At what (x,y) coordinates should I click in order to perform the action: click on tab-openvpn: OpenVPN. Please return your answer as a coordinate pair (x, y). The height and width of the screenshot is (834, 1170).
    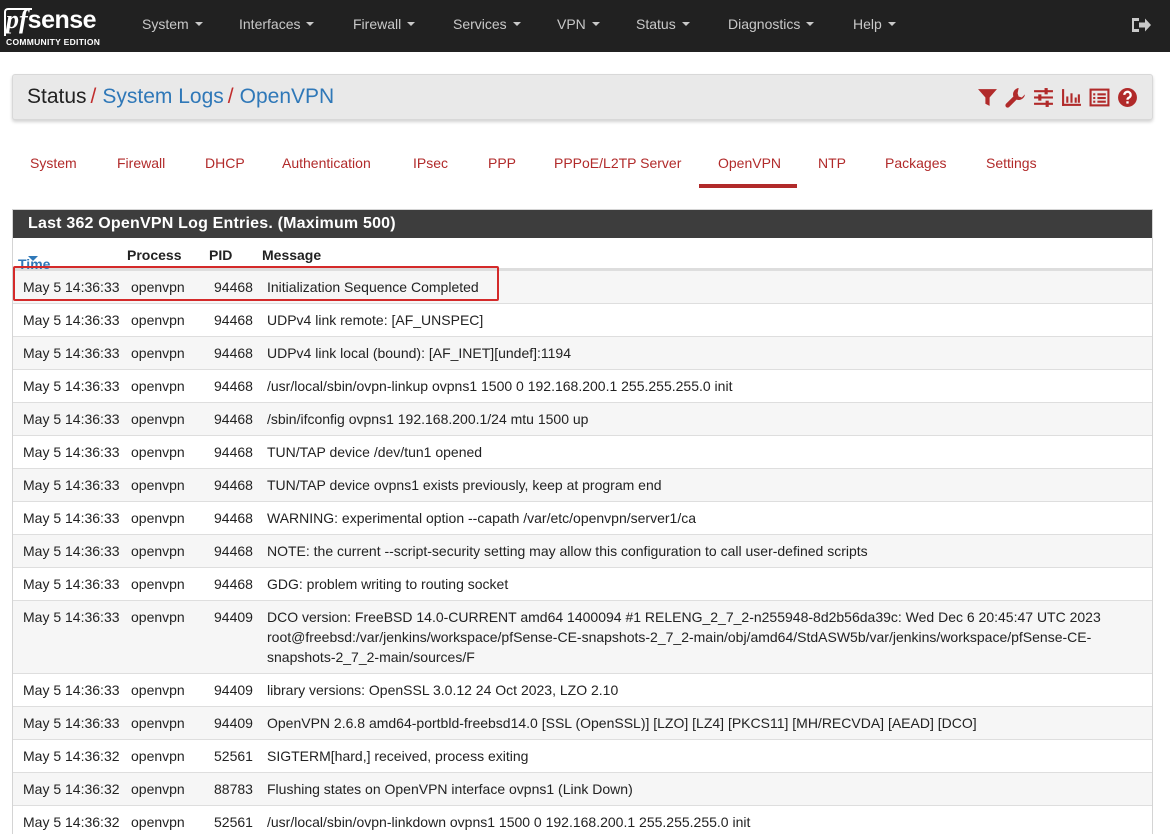
    Looking at the image, I should click on (749, 163).